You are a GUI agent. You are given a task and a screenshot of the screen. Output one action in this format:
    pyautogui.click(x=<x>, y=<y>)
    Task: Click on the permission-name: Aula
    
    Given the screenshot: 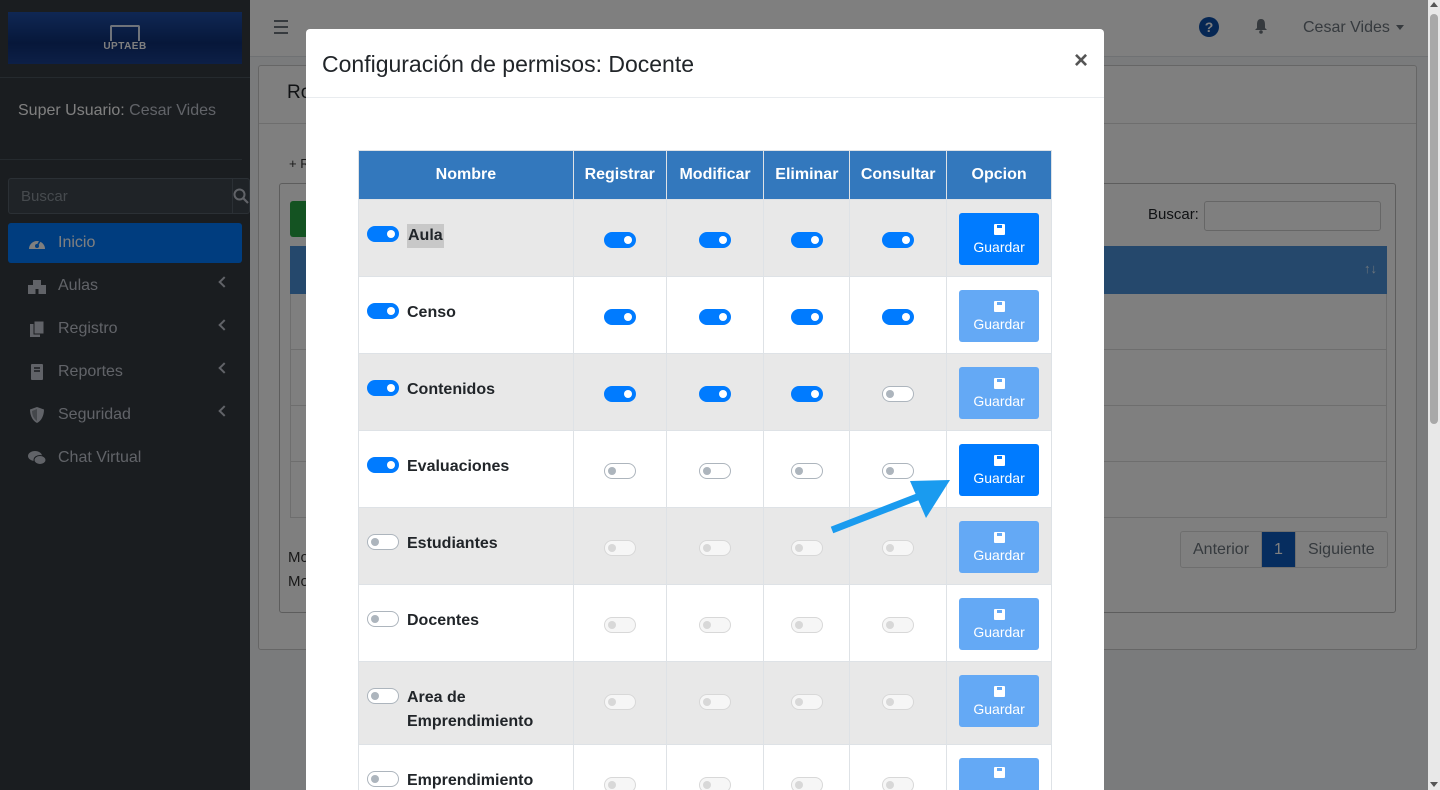 What is the action you would take?
    pyautogui.click(x=466, y=224)
    